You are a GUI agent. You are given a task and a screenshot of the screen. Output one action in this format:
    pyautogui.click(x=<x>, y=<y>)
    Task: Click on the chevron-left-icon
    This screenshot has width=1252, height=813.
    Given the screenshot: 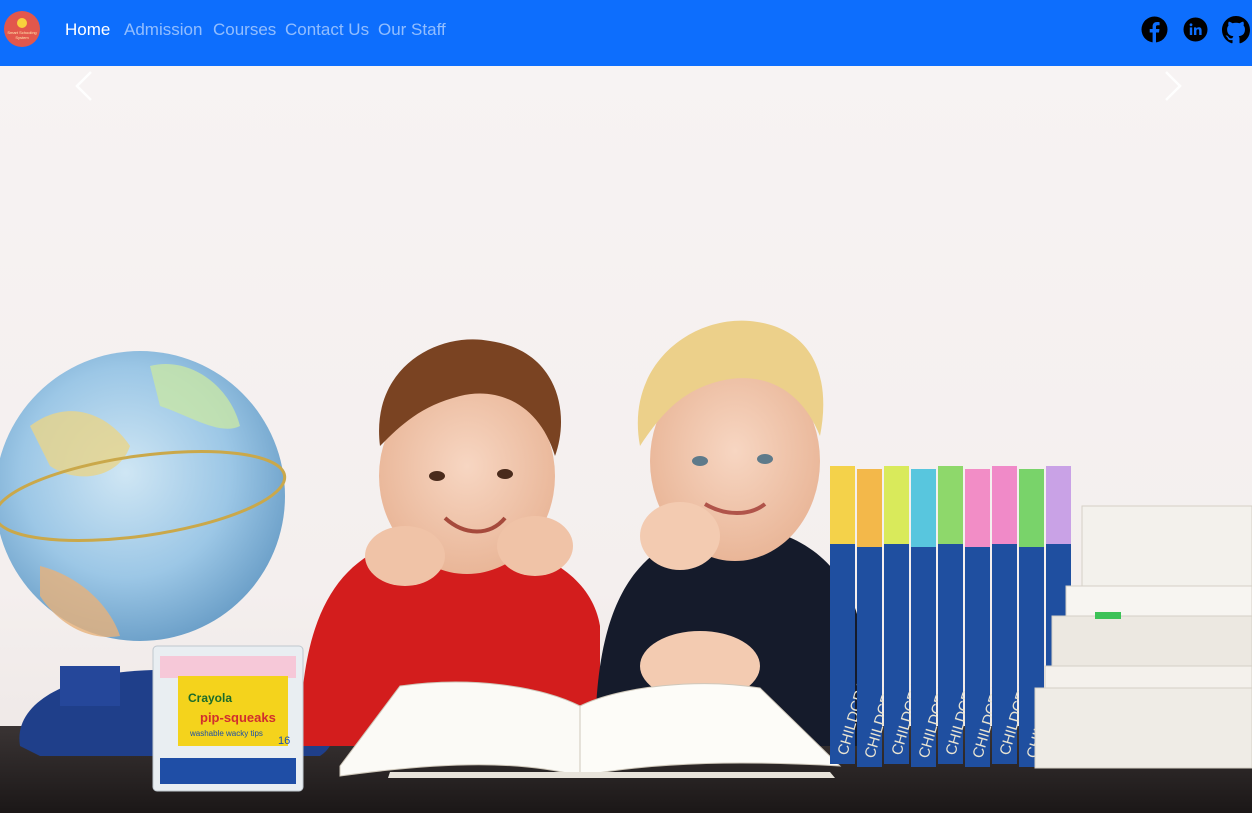 What is the action you would take?
    pyautogui.click(x=83, y=86)
    